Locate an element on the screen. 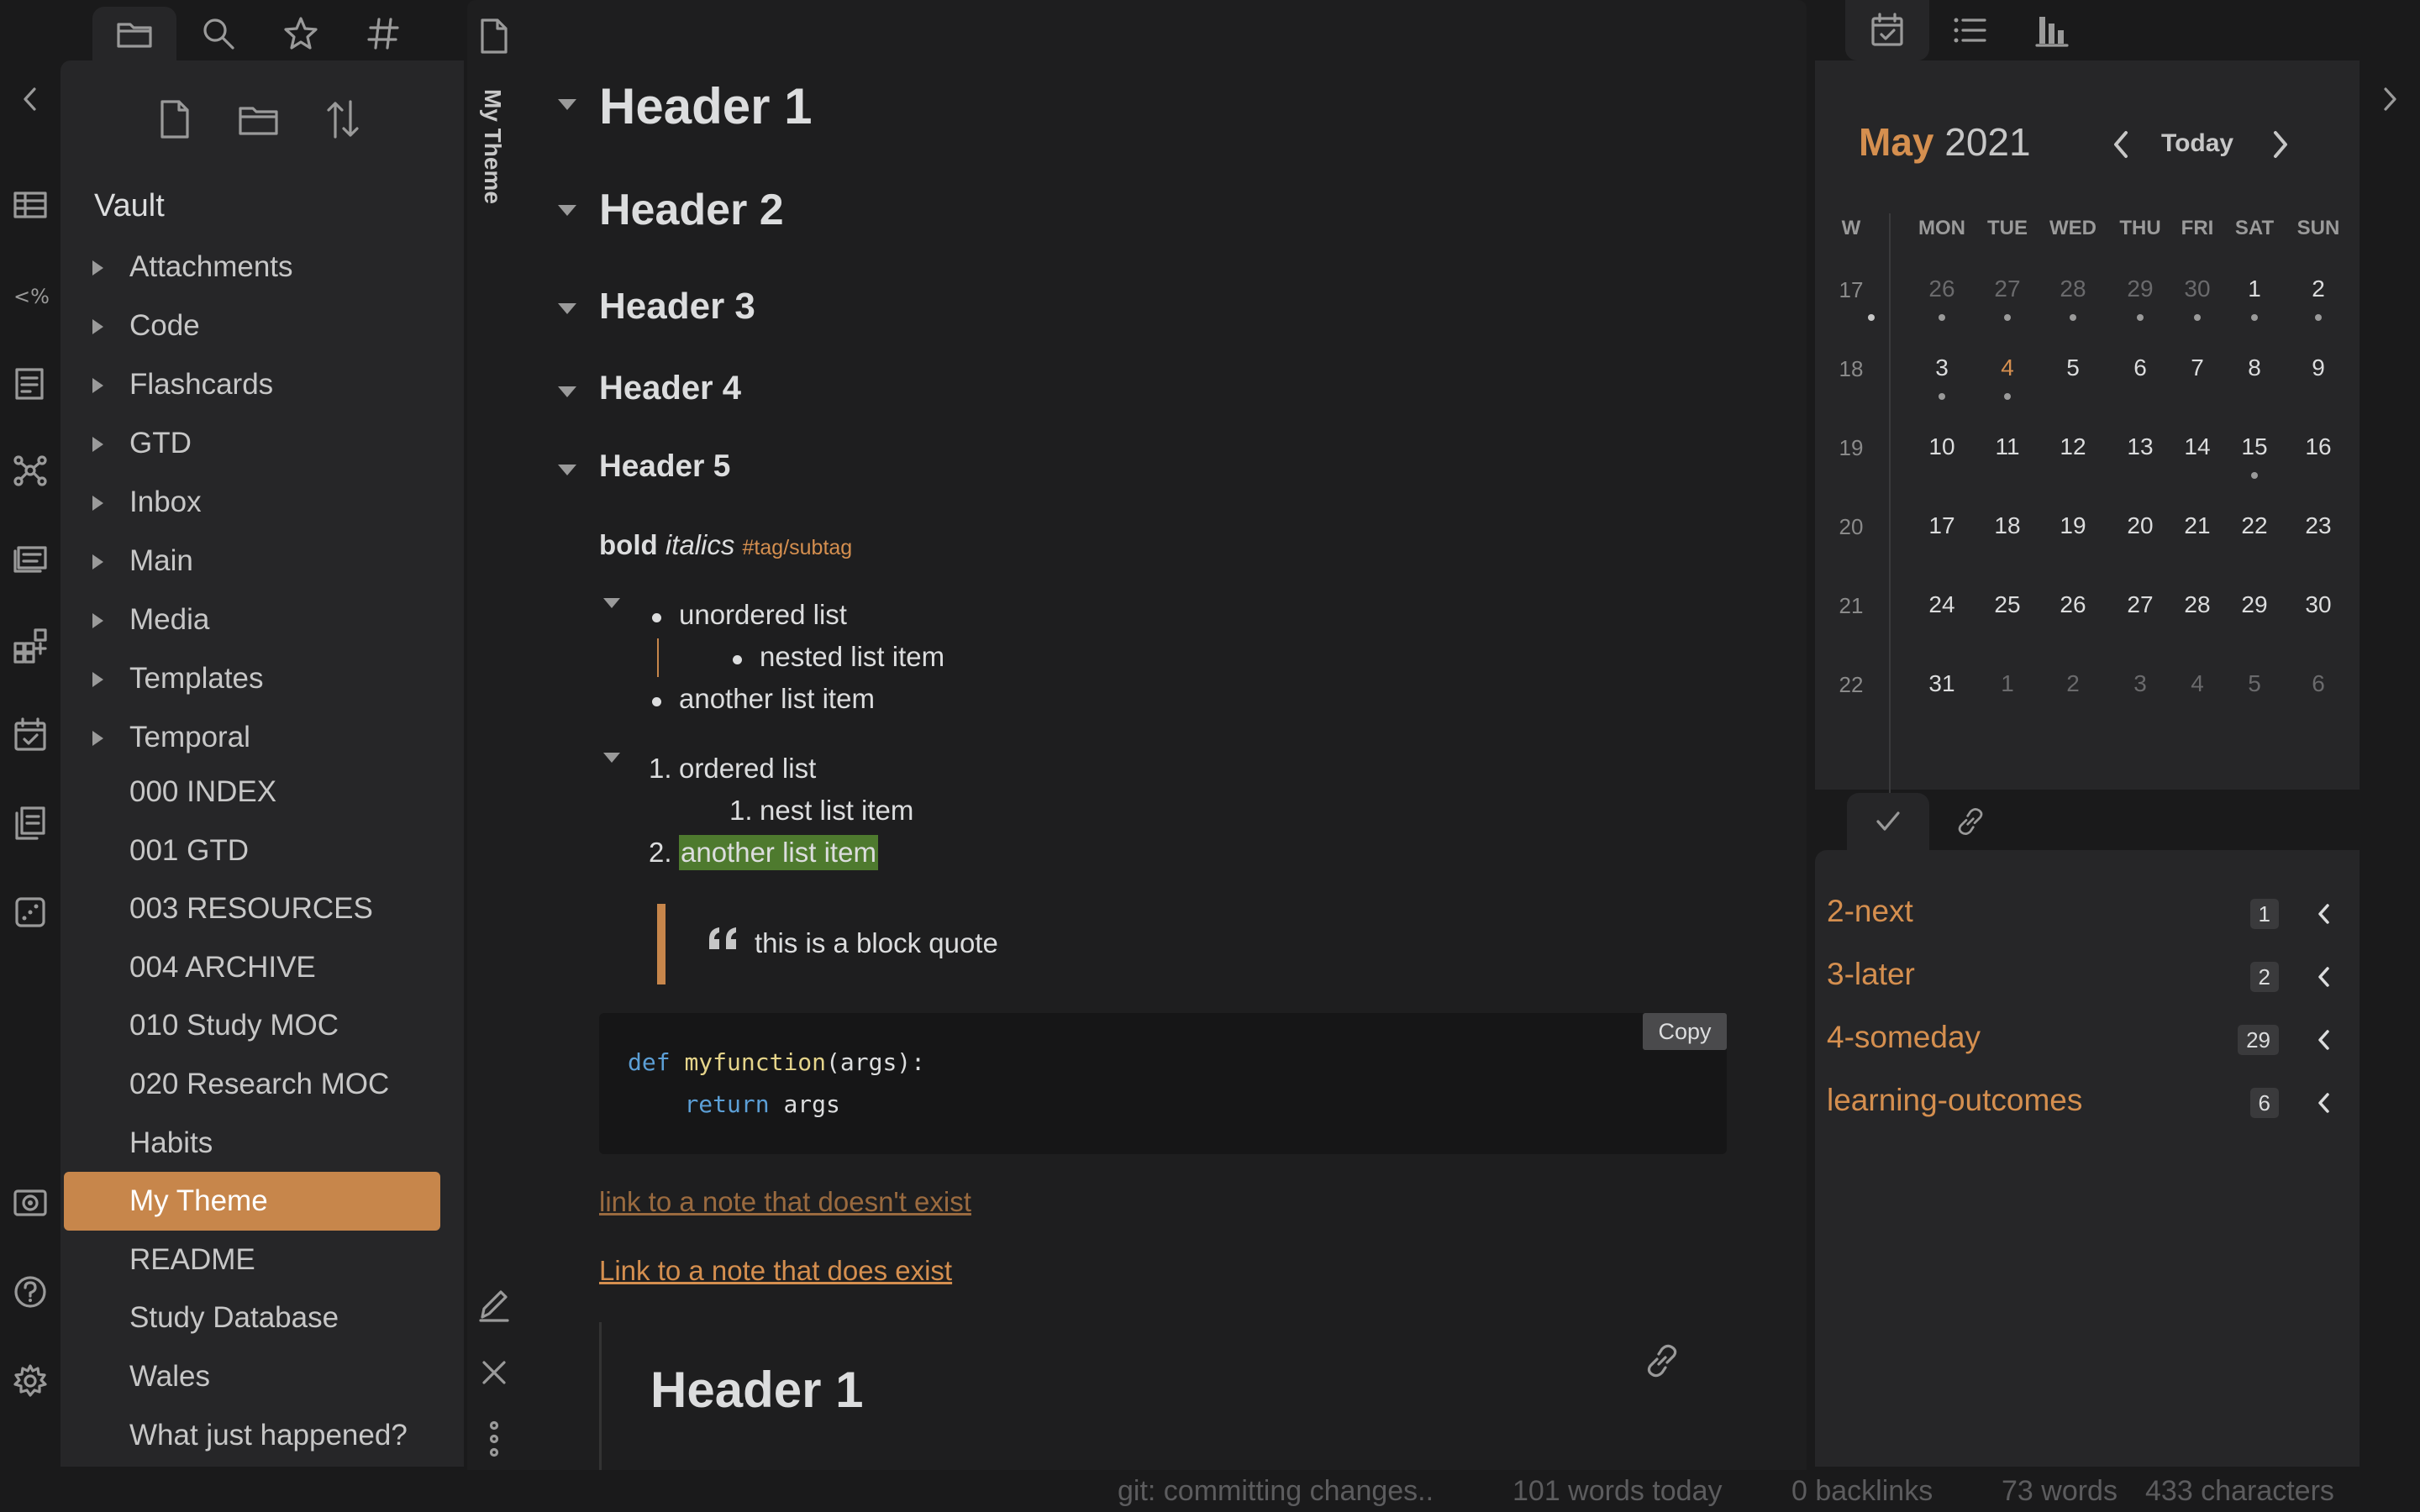  folder-item: Attachments is located at coordinates (262, 267).